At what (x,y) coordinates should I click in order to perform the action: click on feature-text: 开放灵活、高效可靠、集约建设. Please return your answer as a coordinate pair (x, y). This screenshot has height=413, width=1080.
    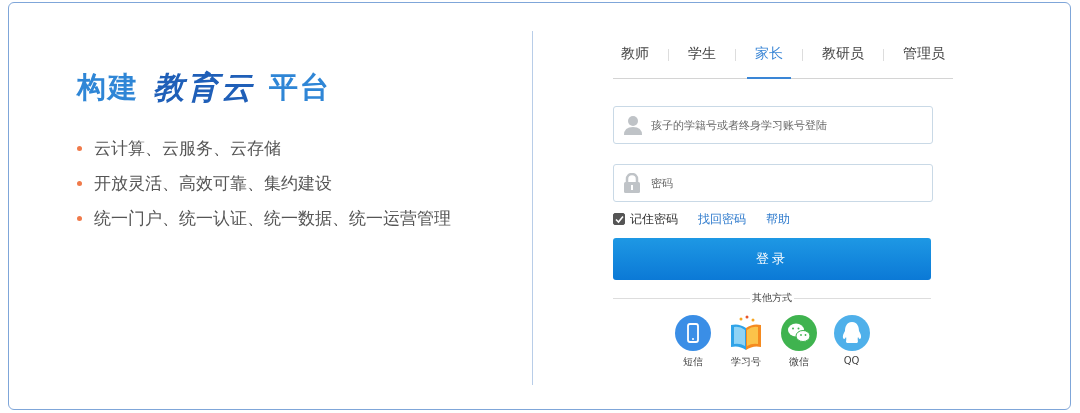
    Looking at the image, I should click on (213, 183).